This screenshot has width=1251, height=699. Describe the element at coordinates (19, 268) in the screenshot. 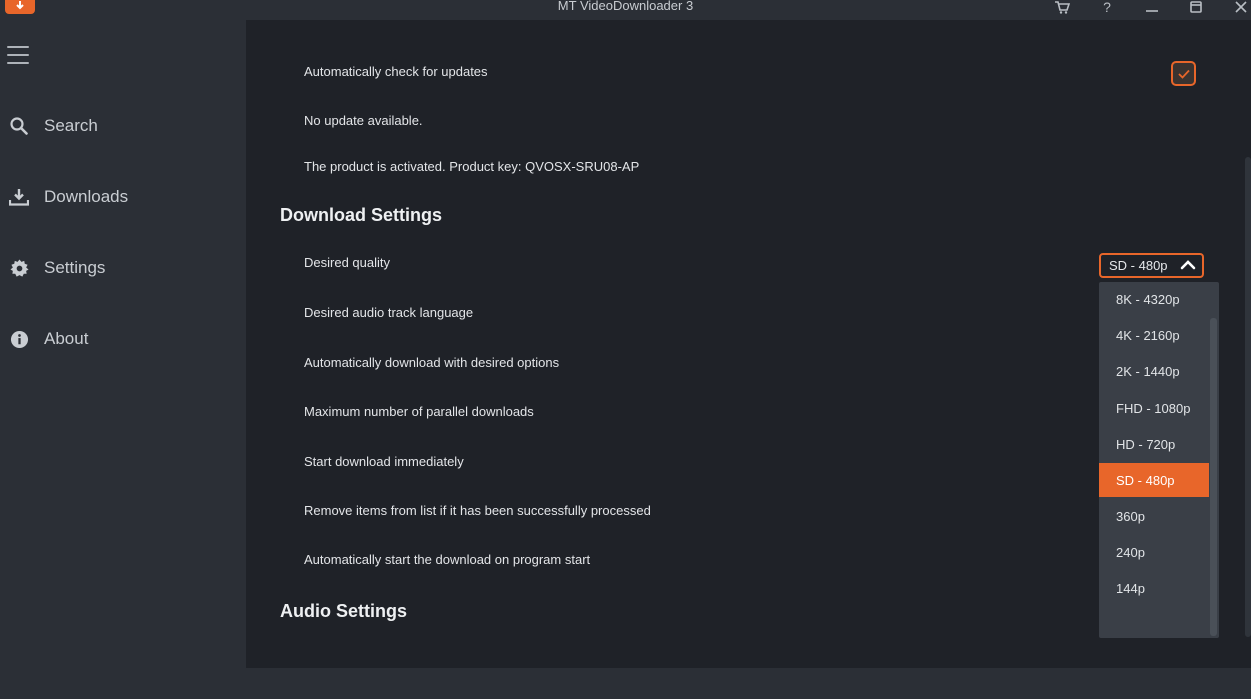

I see `gear-icon` at that location.